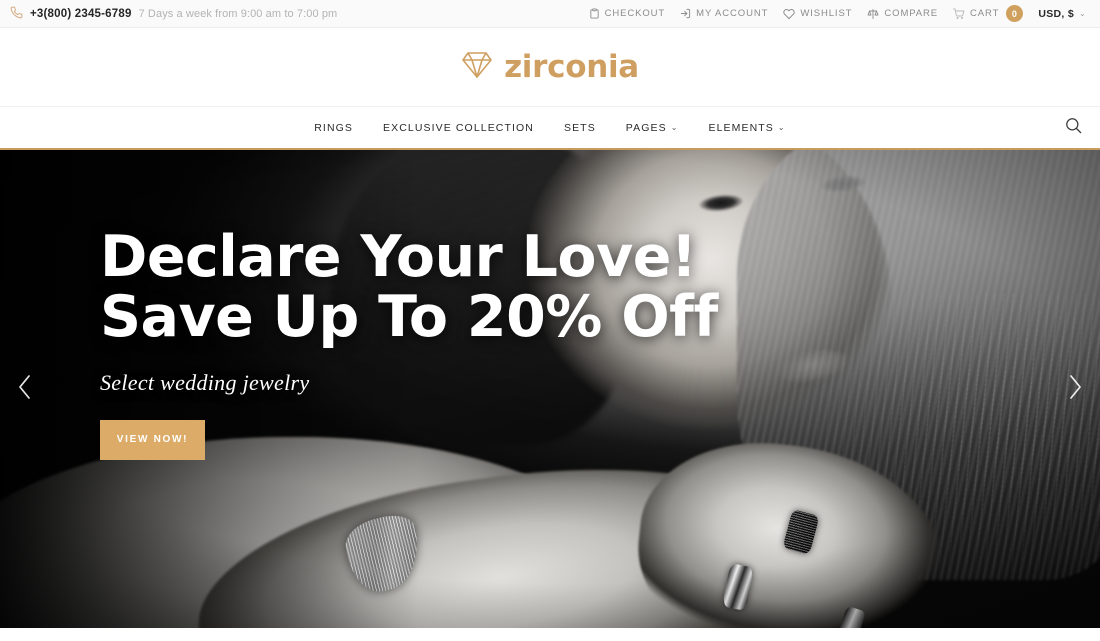 This screenshot has height=641, width=1100. I want to click on hero-heading: Declare Your Love! Save Up To 20% Off, so click(409, 288).